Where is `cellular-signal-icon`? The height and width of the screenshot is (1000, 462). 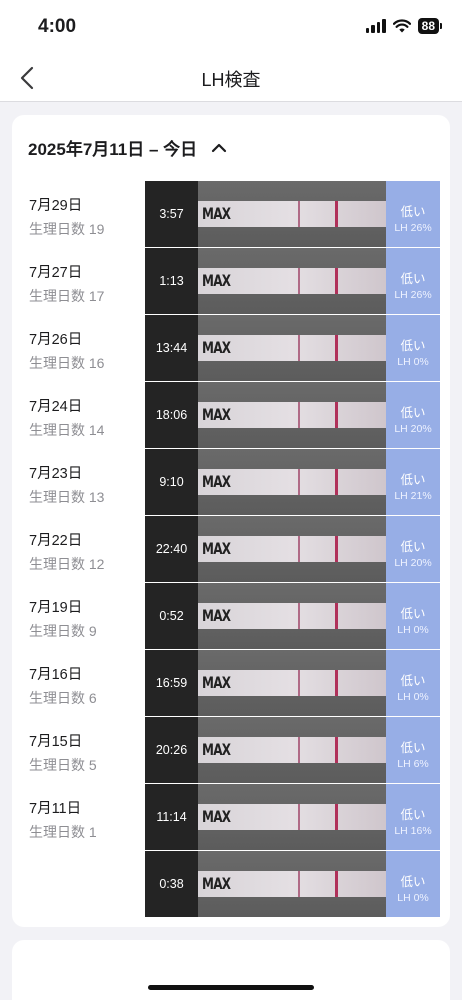 cellular-signal-icon is located at coordinates (375, 26).